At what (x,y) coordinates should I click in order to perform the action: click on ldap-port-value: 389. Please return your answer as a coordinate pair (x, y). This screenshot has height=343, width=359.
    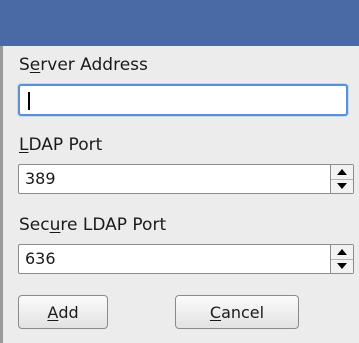
    Looking at the image, I should click on (40, 179).